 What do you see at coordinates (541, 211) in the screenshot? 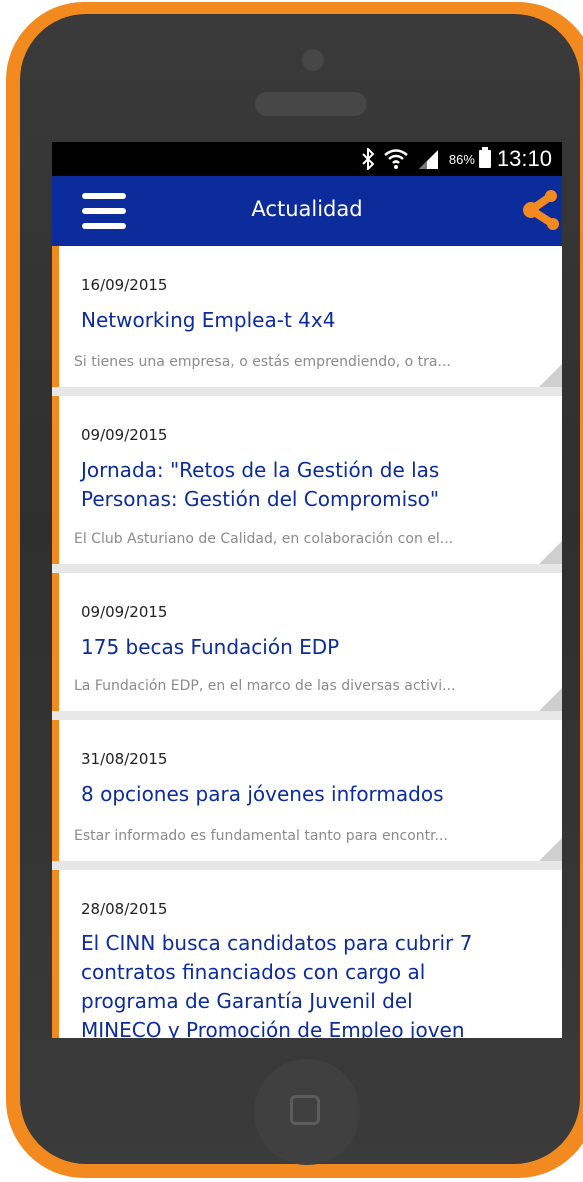
I see `share-icon` at bounding box center [541, 211].